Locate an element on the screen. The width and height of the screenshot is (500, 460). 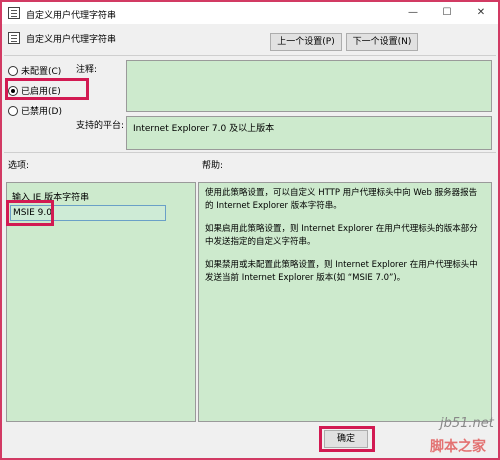
help-label: 帮助: is located at coordinates (213, 166).